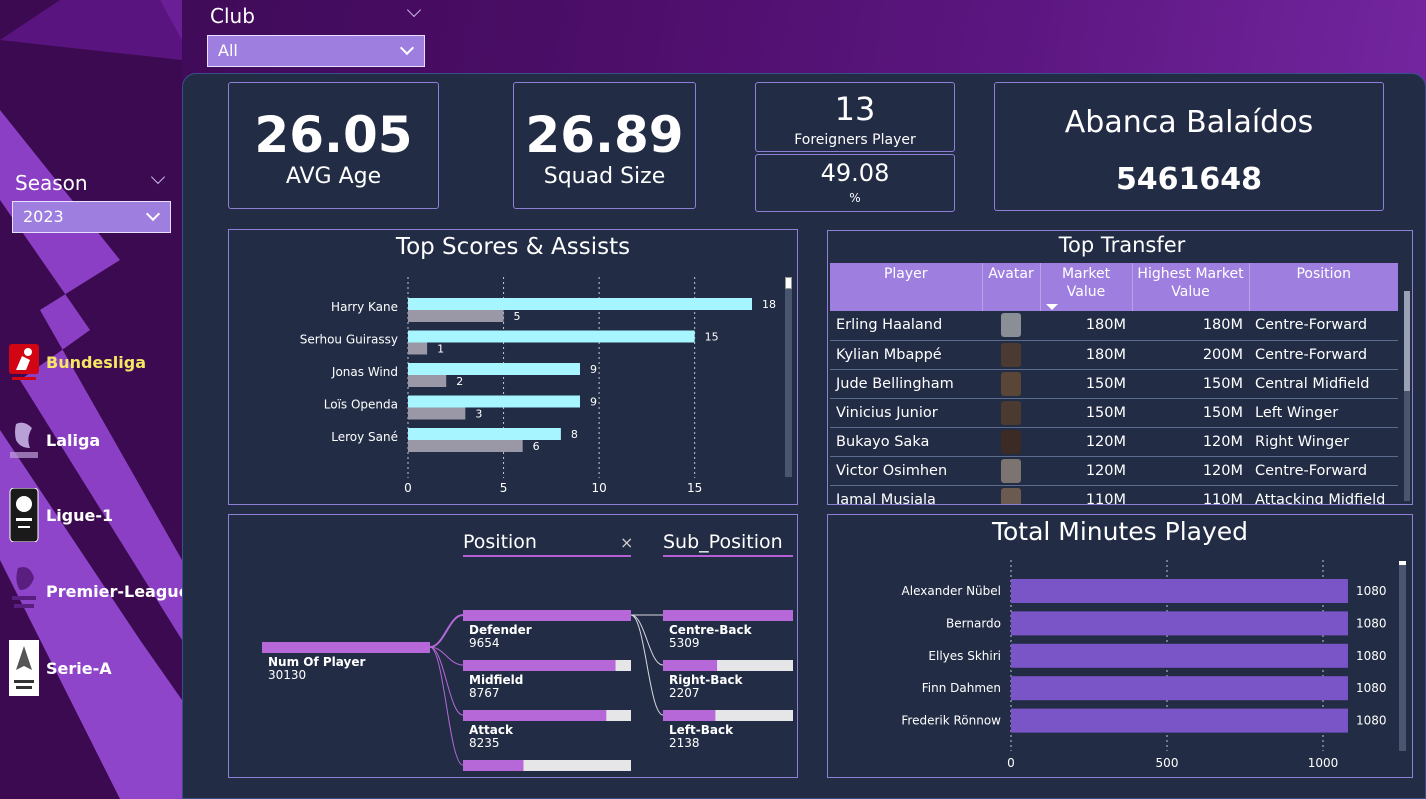  What do you see at coordinates (440, 349) in the screenshot?
I see `data-label: 1` at bounding box center [440, 349].